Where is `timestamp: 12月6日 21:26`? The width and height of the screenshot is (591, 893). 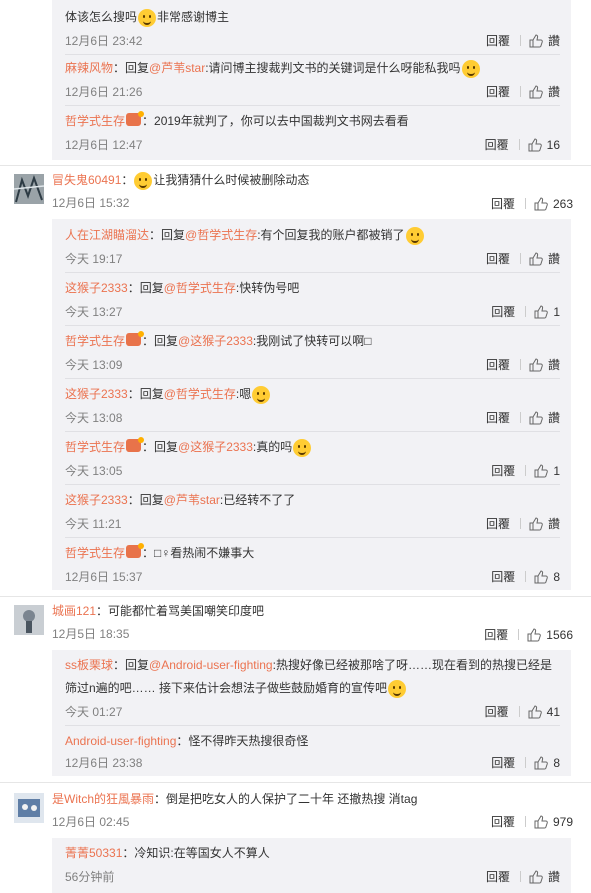 timestamp: 12月6日 21:26 is located at coordinates (104, 92).